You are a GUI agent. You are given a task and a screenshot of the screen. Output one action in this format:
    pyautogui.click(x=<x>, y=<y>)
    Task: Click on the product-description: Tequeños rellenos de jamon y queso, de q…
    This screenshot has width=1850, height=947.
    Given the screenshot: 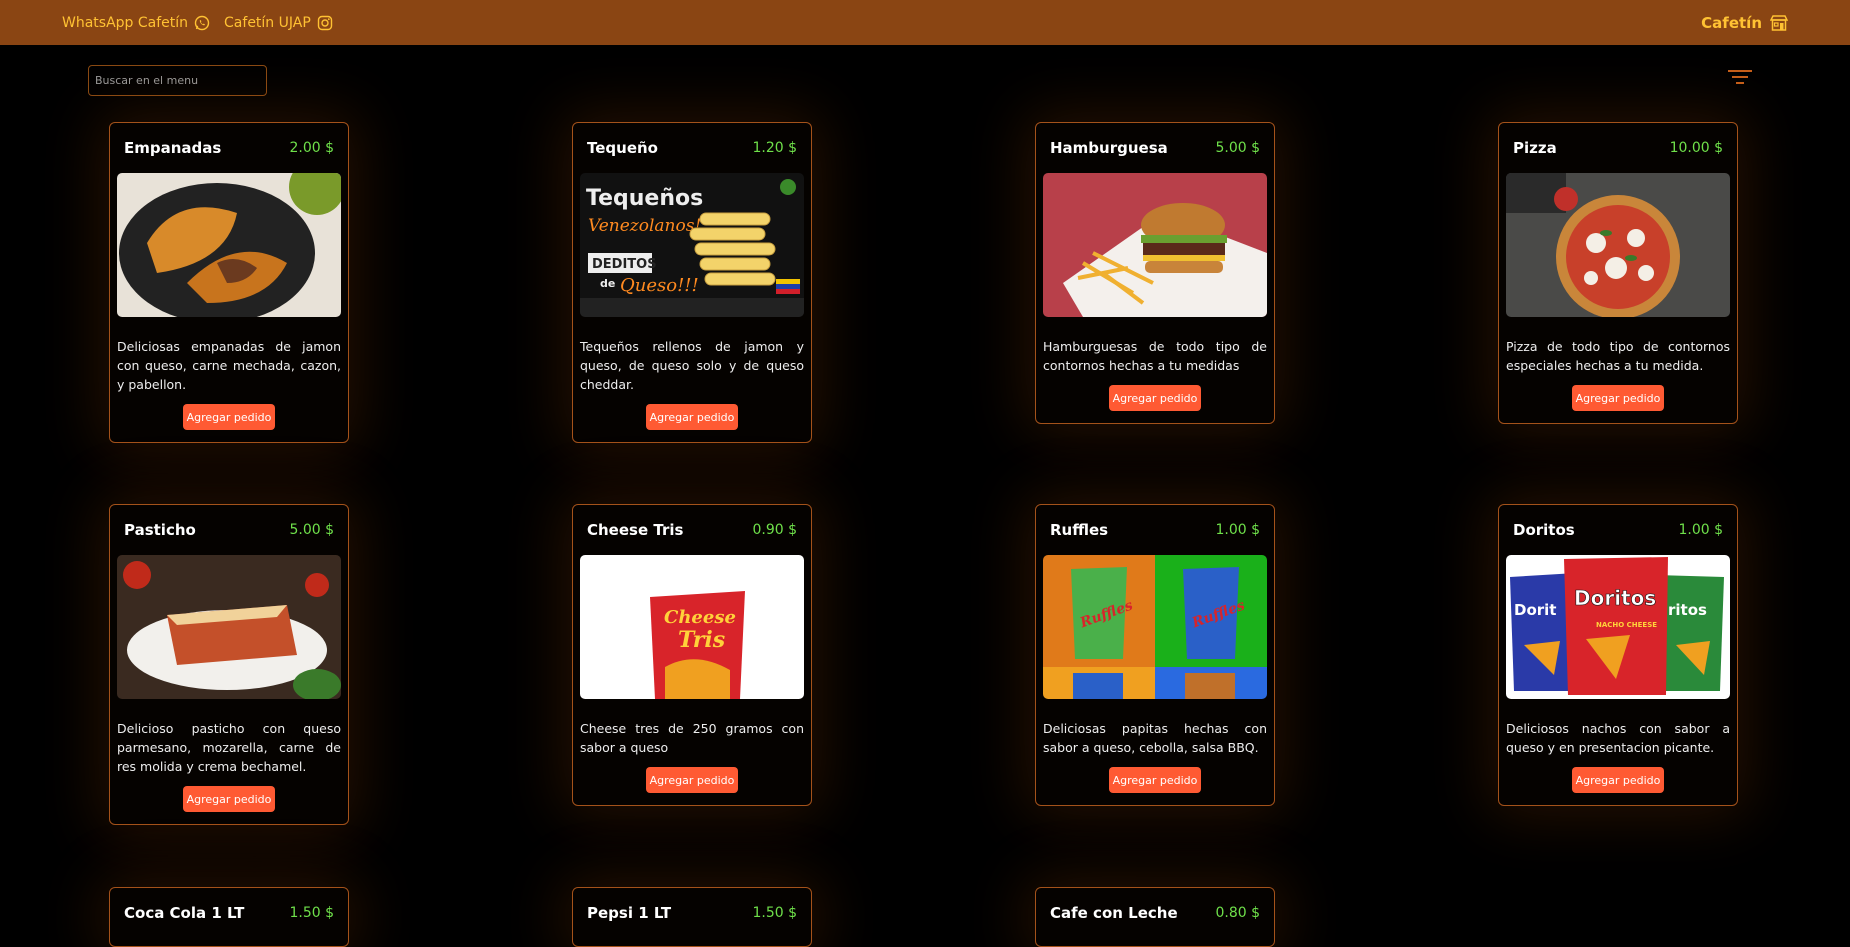 What is the action you would take?
    pyautogui.click(x=692, y=365)
    